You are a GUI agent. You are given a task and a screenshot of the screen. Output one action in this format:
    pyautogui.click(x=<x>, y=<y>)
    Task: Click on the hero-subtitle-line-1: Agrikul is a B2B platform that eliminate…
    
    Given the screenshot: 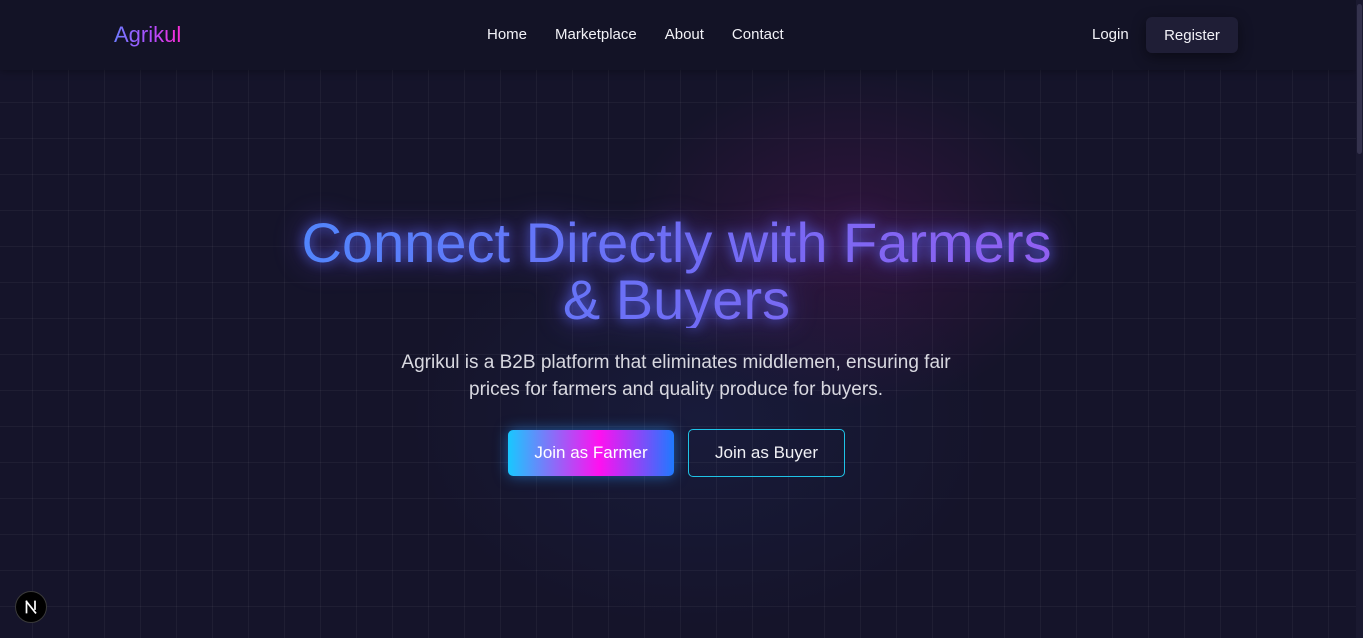 What is the action you would take?
    pyautogui.click(x=676, y=362)
    